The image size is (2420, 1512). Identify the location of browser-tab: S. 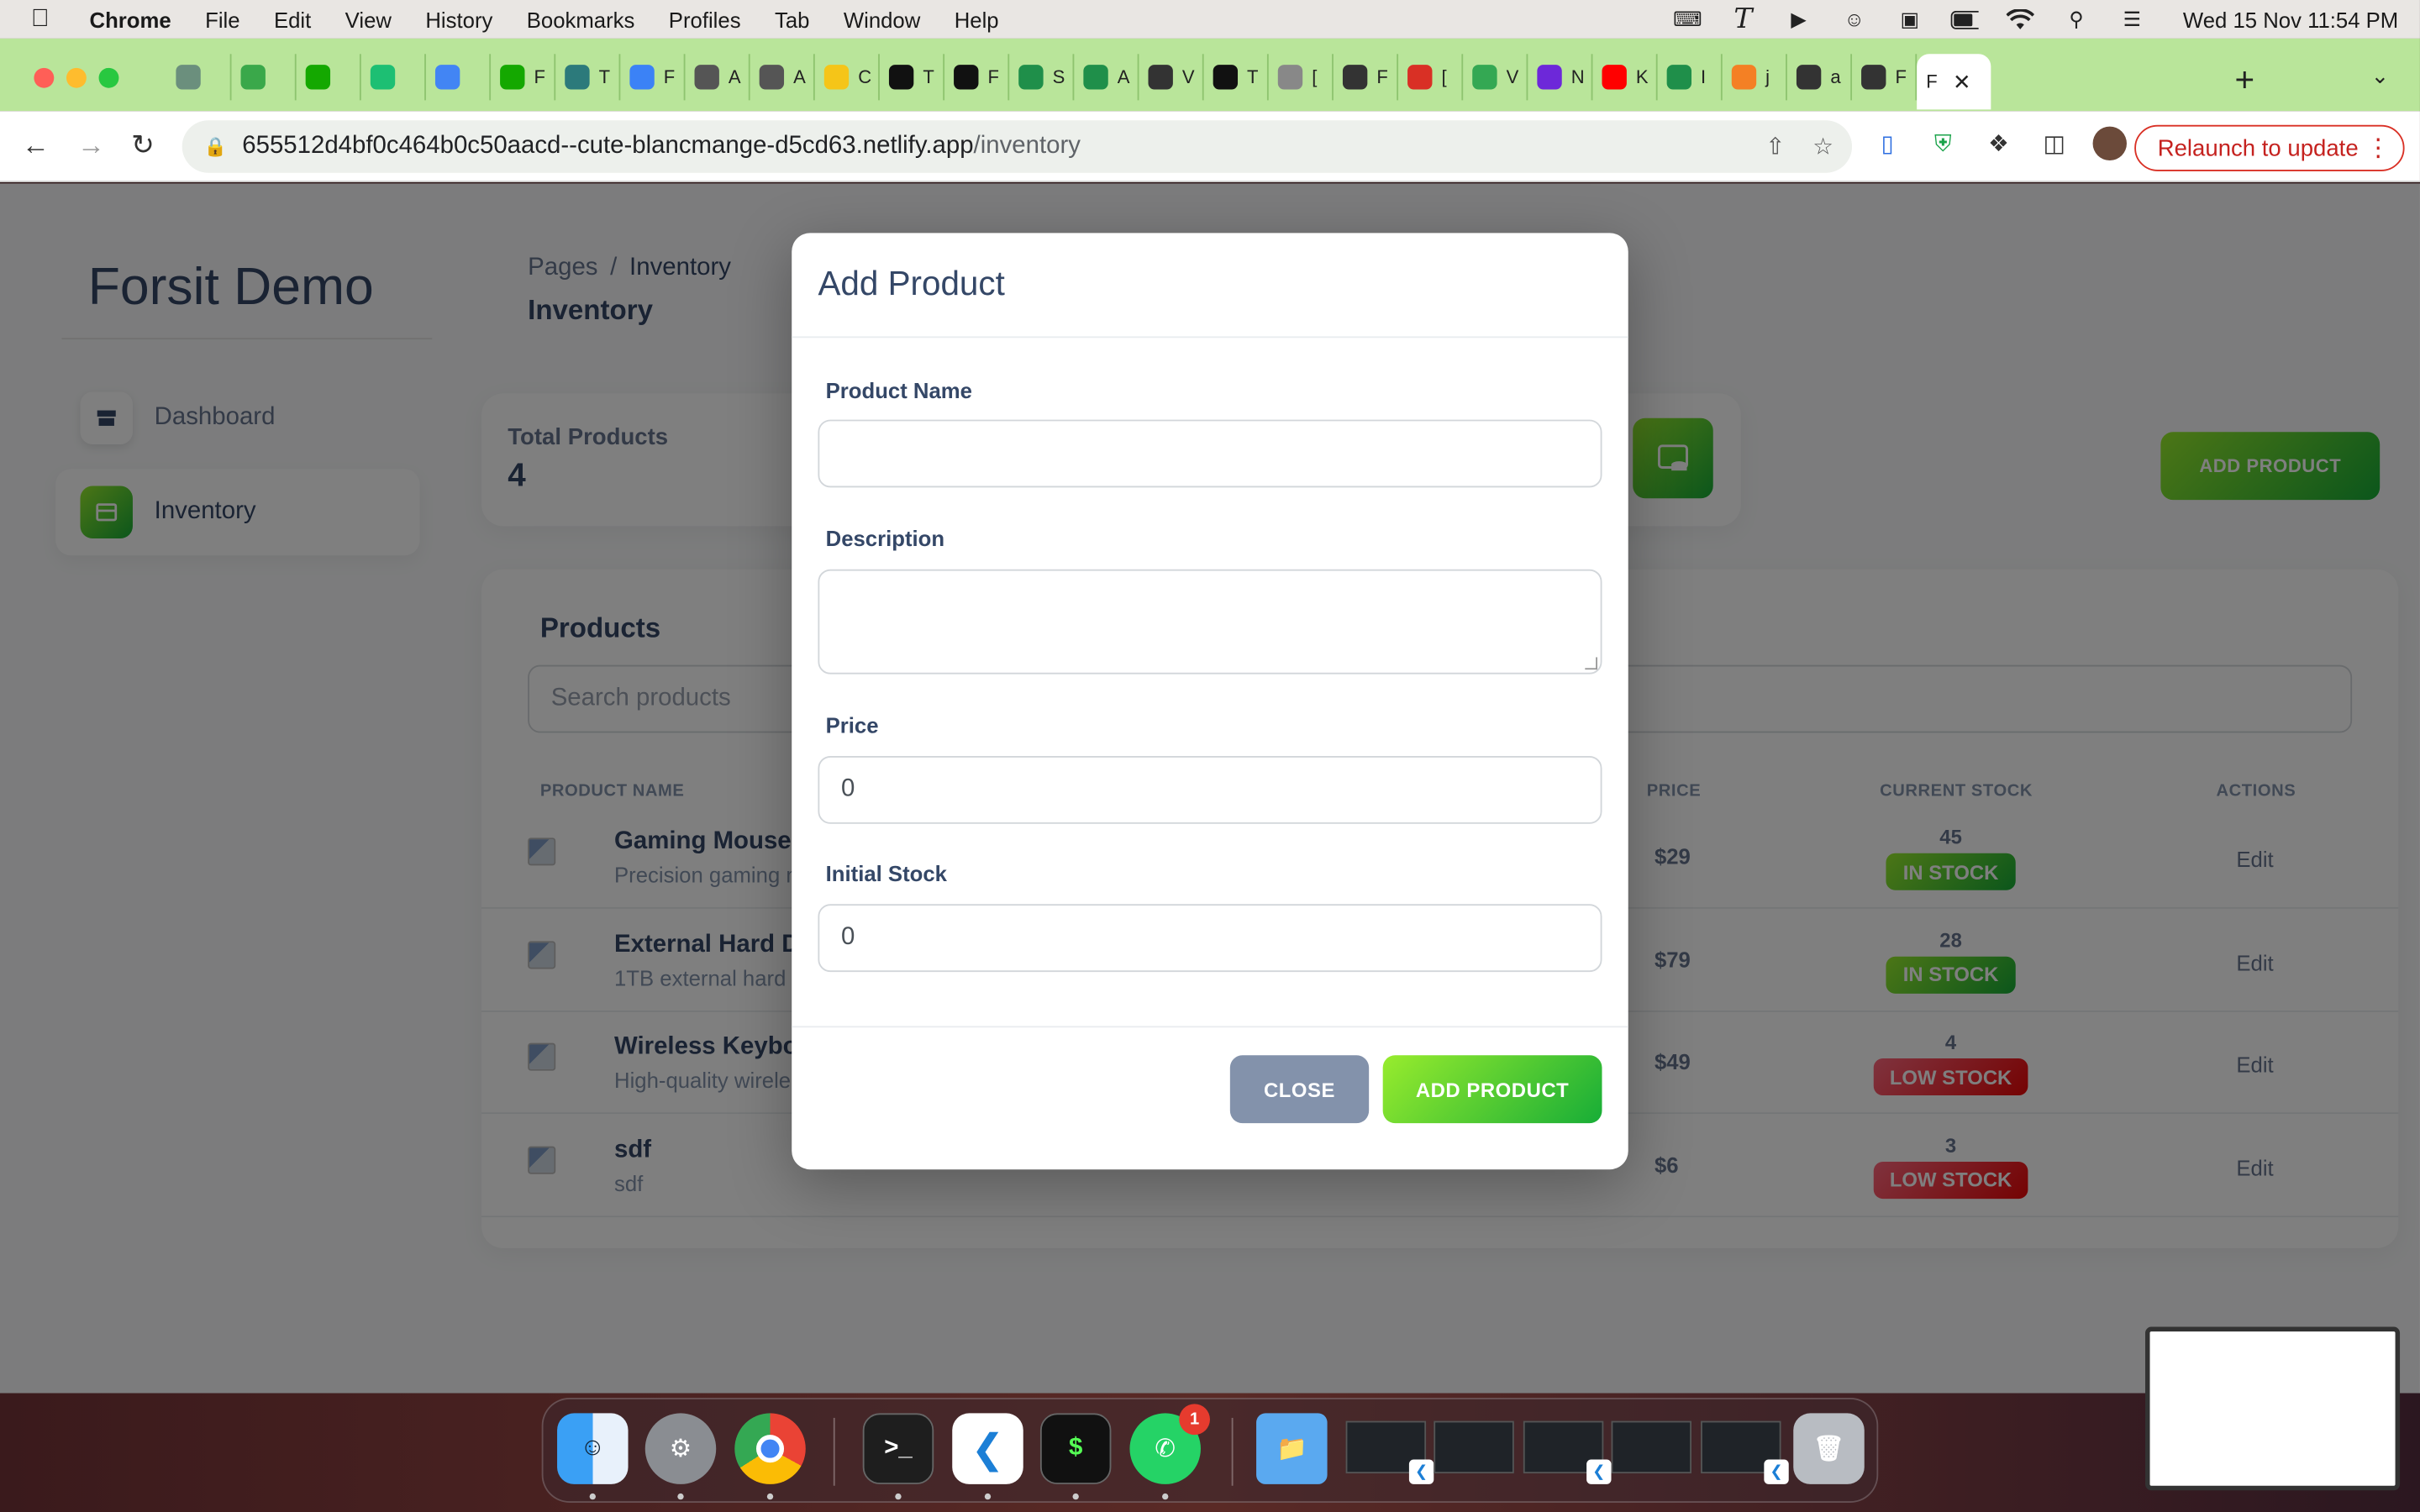
(1042, 77).